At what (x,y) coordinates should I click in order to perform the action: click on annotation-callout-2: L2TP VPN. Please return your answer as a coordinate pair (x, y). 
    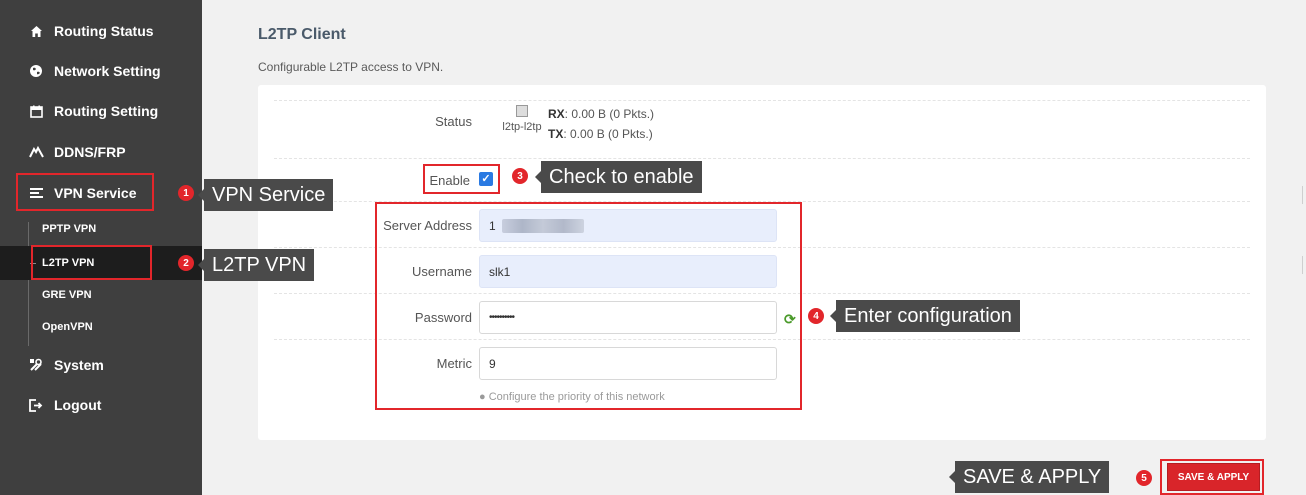
    Looking at the image, I should click on (256, 265).